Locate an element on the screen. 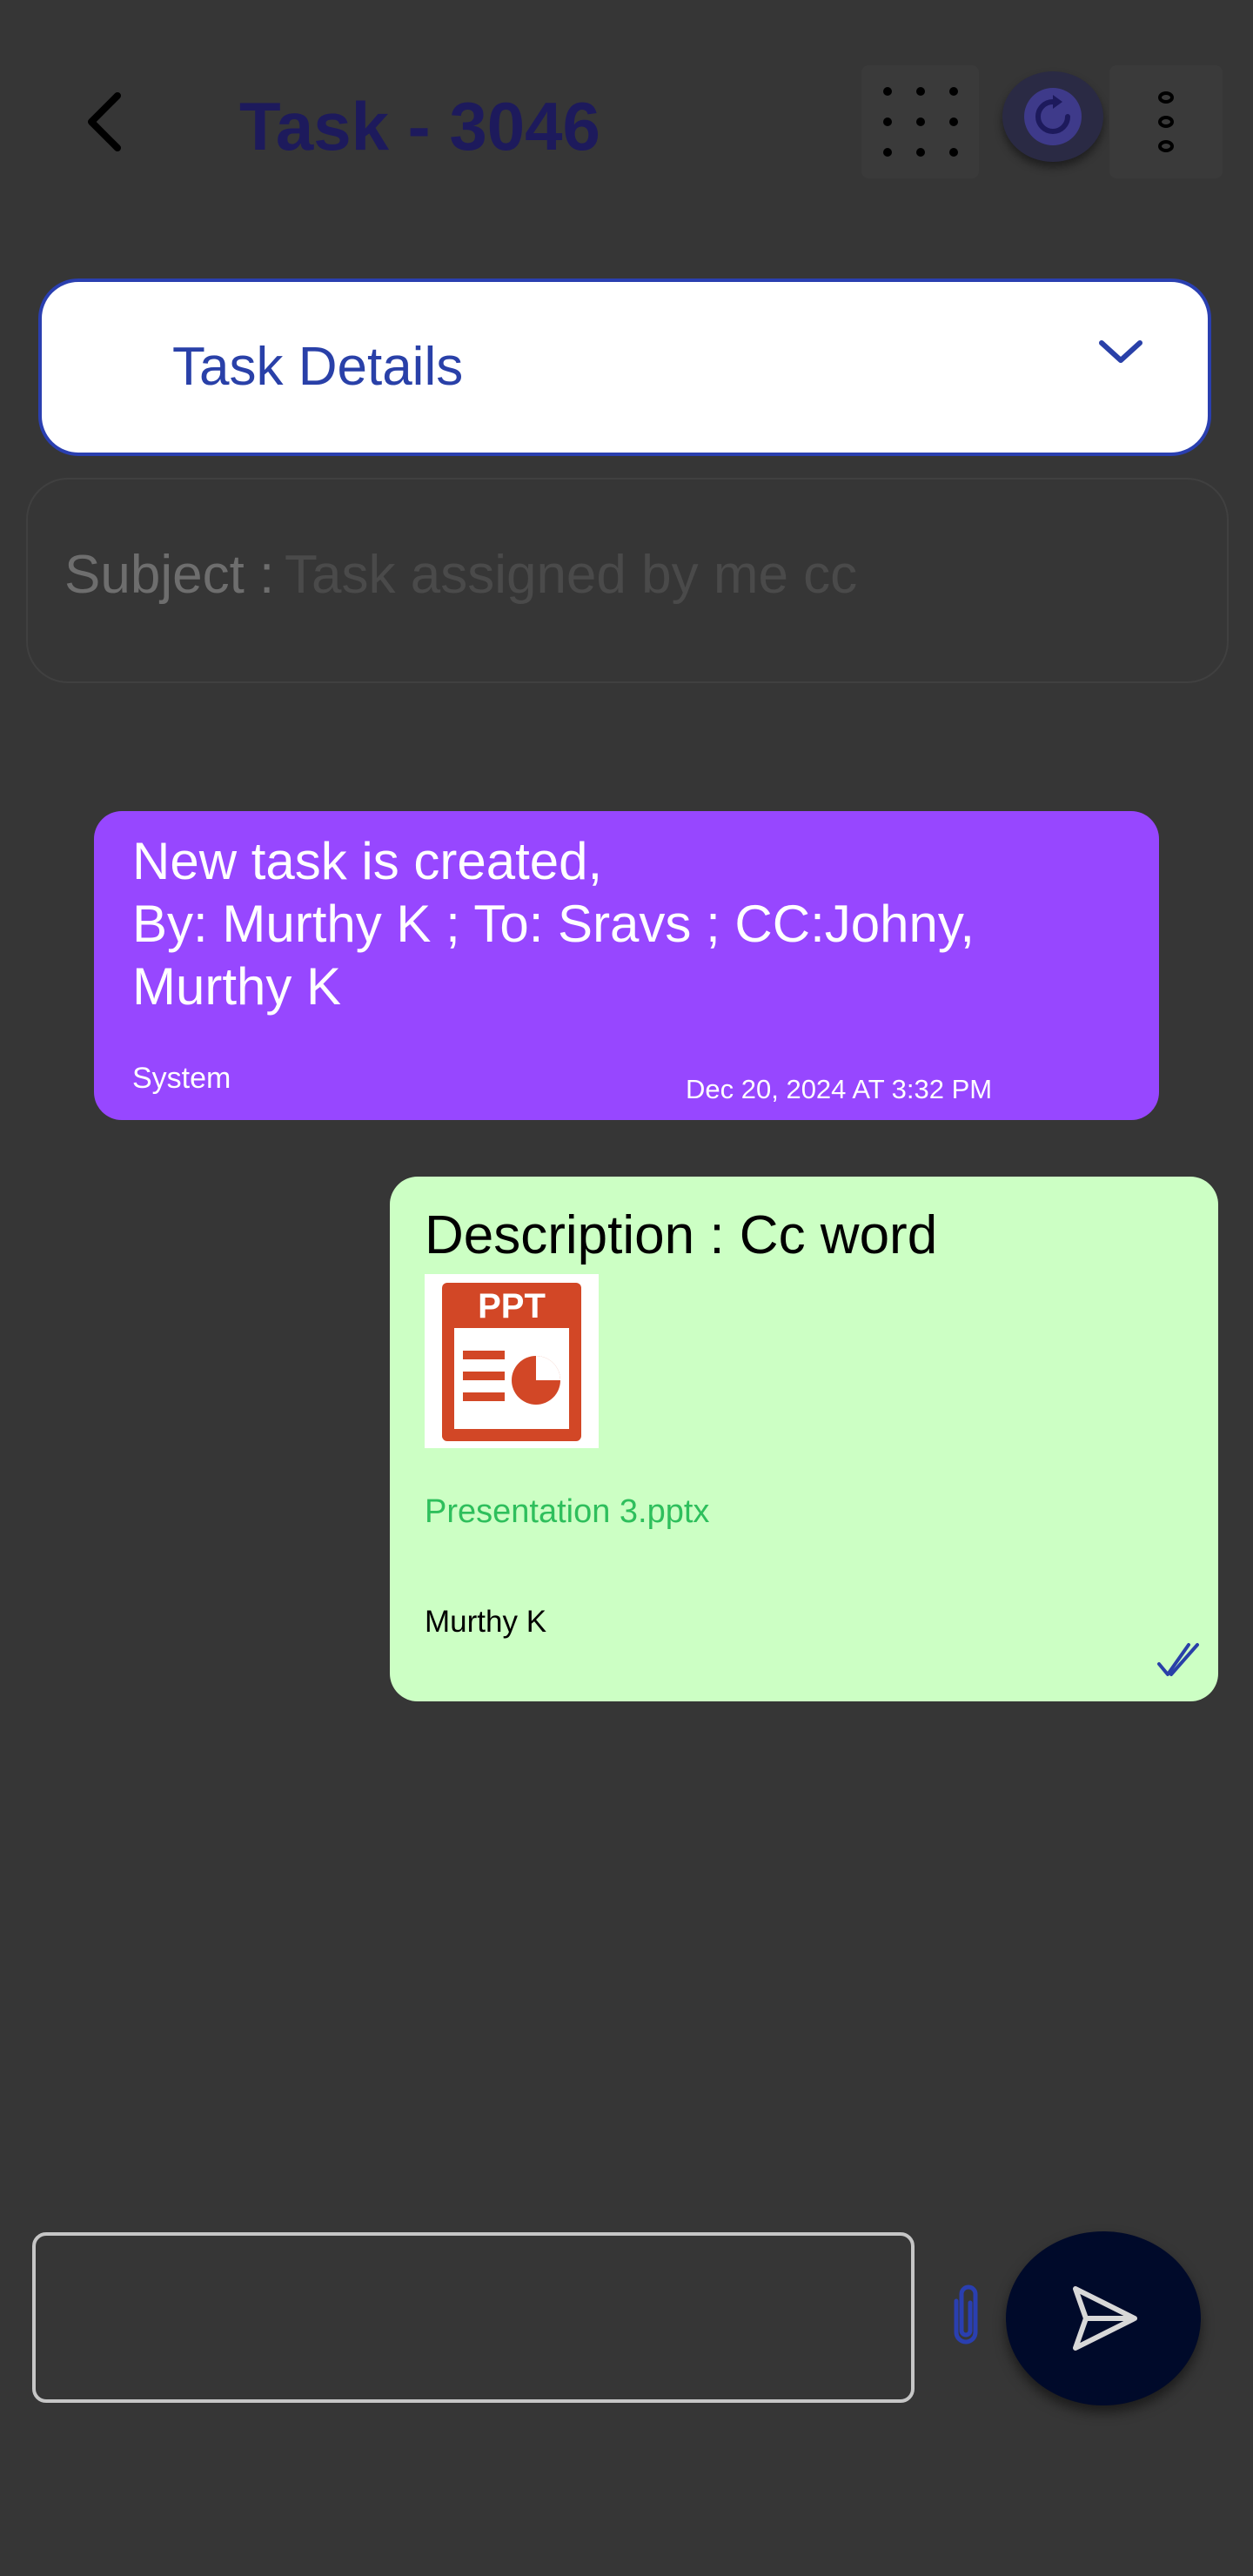 Image resolution: width=1253 pixels, height=2576 pixels. ppt-icon-label: PPT is located at coordinates (512, 1306).